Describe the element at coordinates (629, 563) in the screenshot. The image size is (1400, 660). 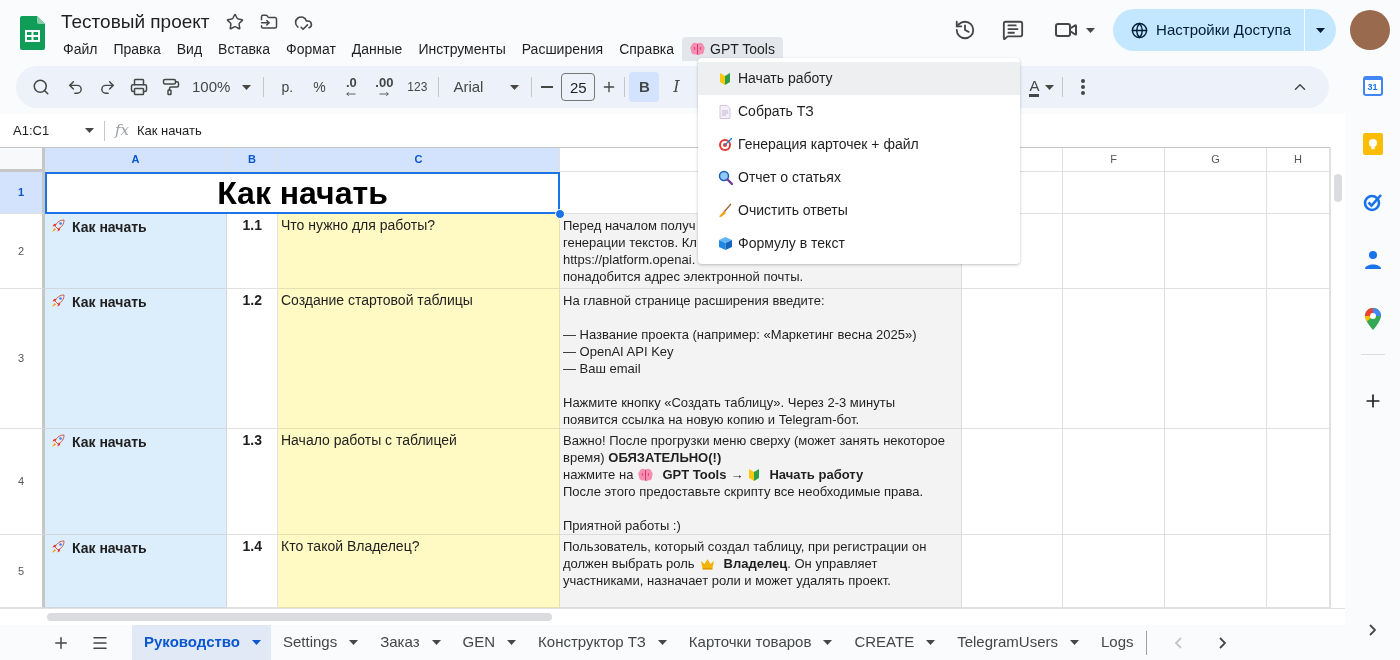
I see `cell-text: должен выбрать роль` at that location.